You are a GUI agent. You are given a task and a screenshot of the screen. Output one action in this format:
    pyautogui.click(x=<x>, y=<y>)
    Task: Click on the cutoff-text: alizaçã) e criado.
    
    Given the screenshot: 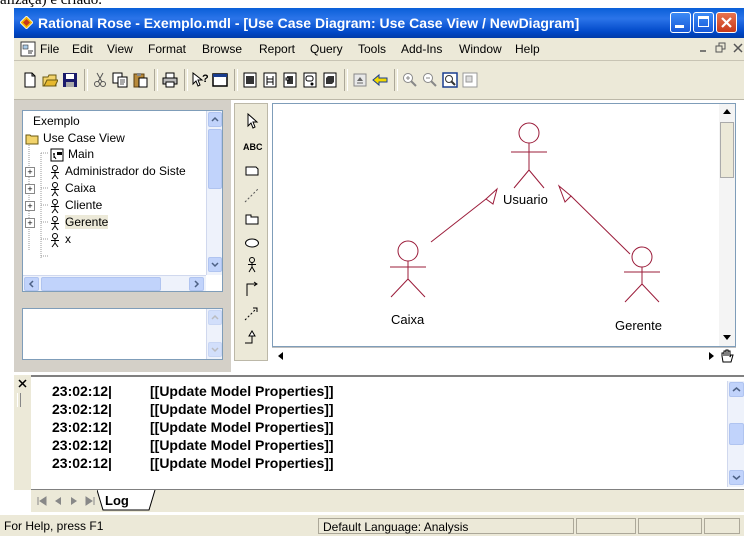 What is the action you would take?
    pyautogui.click(x=51, y=4)
    